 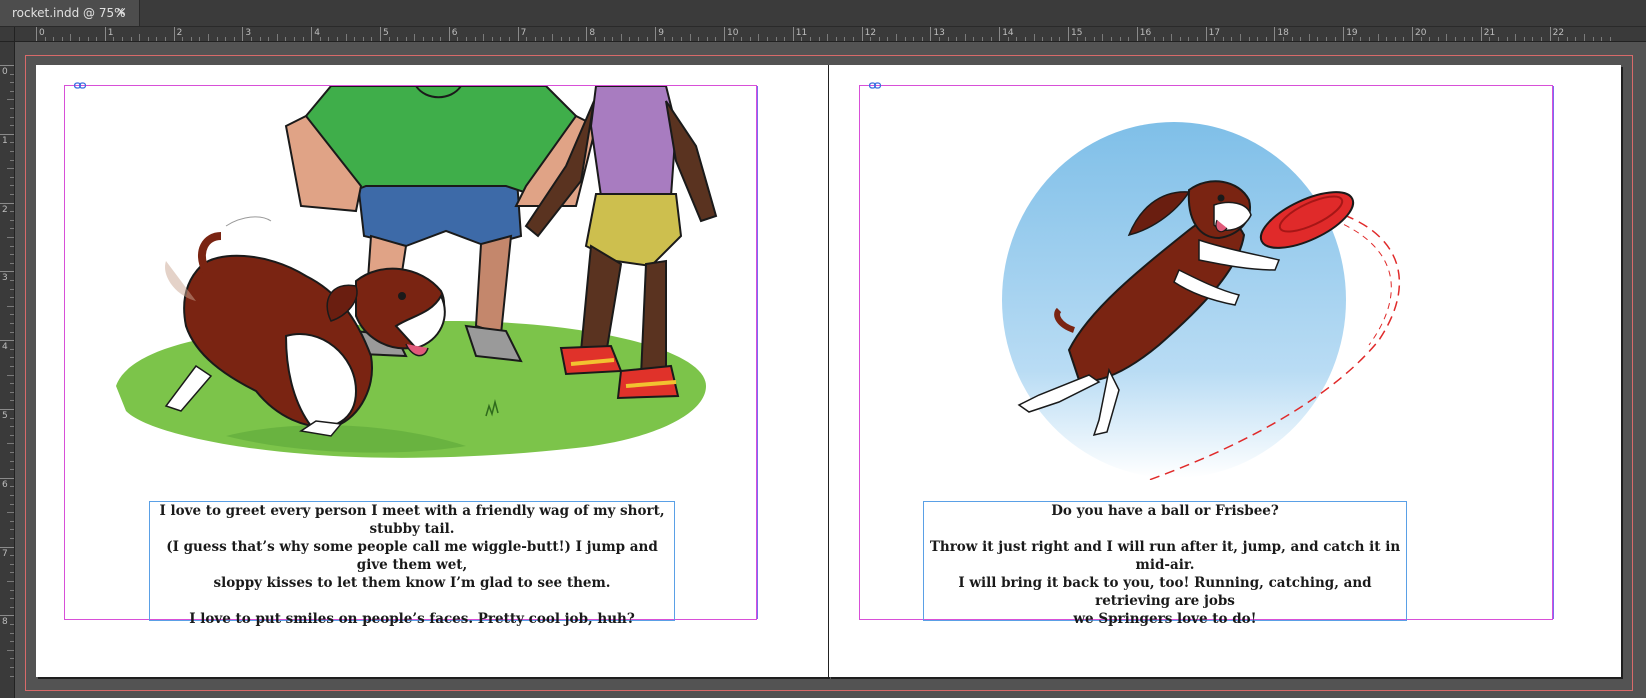 What do you see at coordinates (830, 34) in the screenshot?
I see `horizontal-ruler: 0 1 2 3 4 5 6 7 8 9 10 11 12 13 14 15 16 17 18 19 20 21 22` at bounding box center [830, 34].